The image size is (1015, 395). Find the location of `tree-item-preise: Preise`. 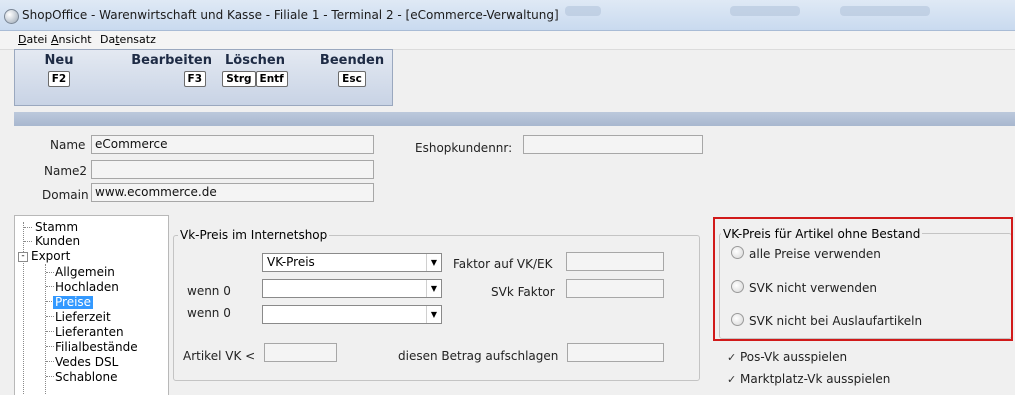

tree-item-preise: Preise is located at coordinates (73, 302).